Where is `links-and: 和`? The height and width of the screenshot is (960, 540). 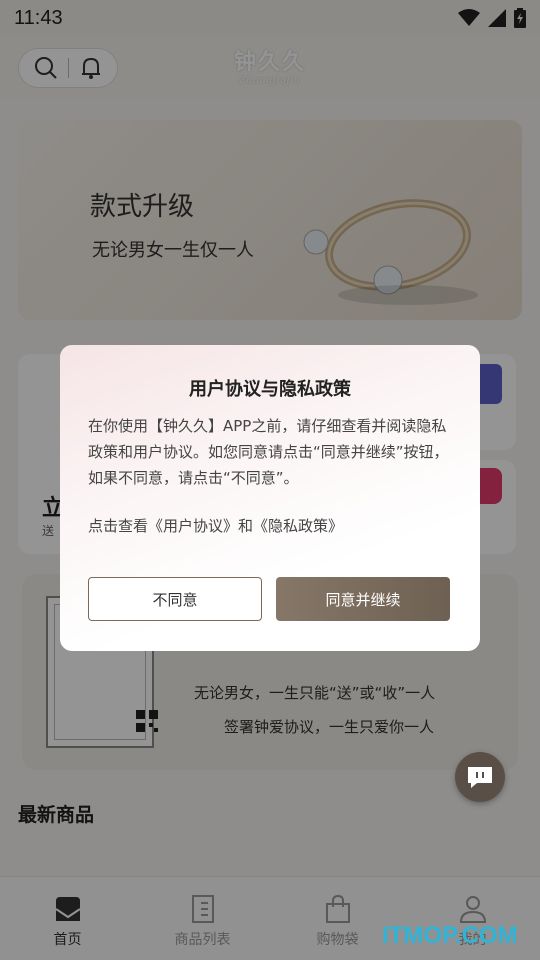
links-and: 和 is located at coordinates (246, 526).